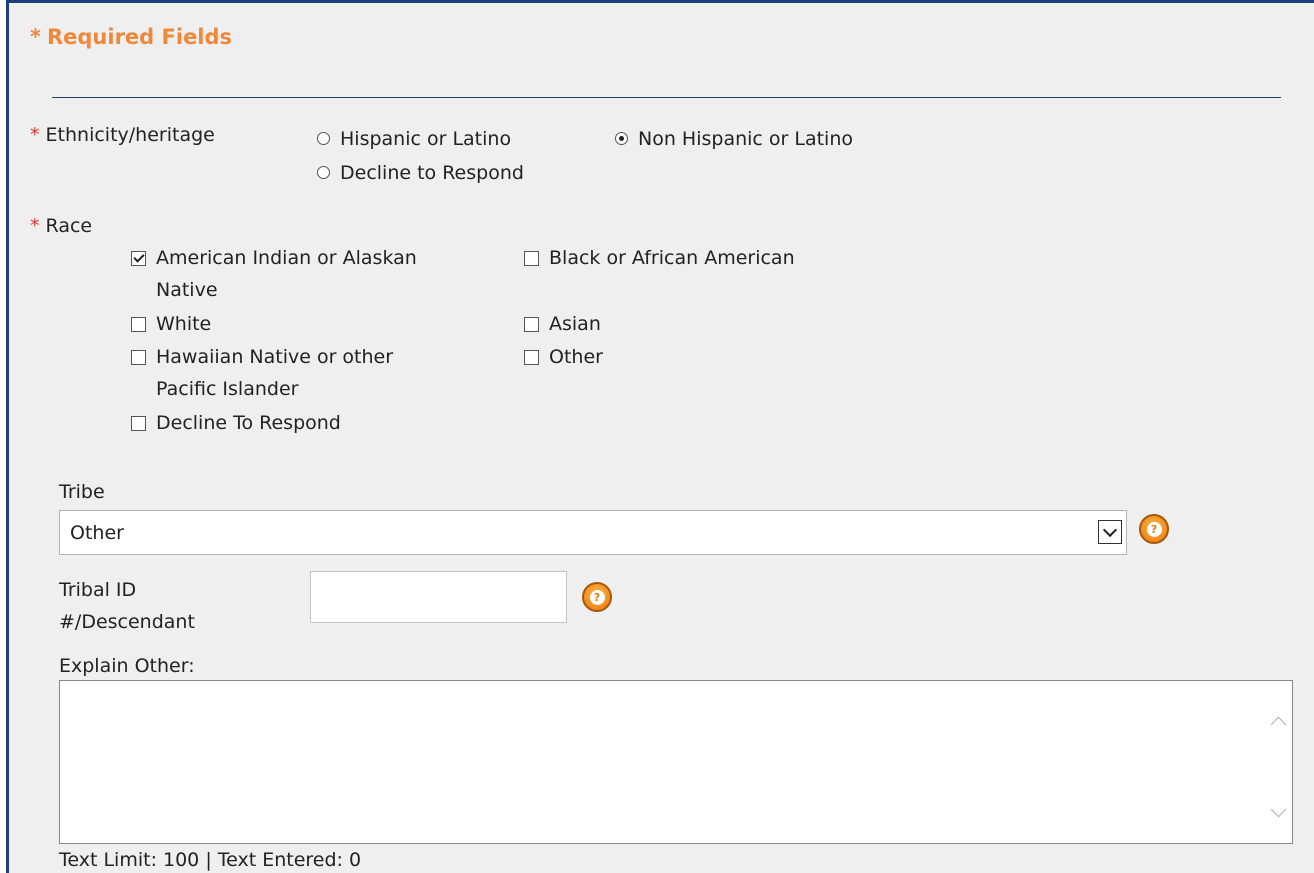 The width and height of the screenshot is (1314, 873). I want to click on tribe-select-value: Other, so click(97, 533).